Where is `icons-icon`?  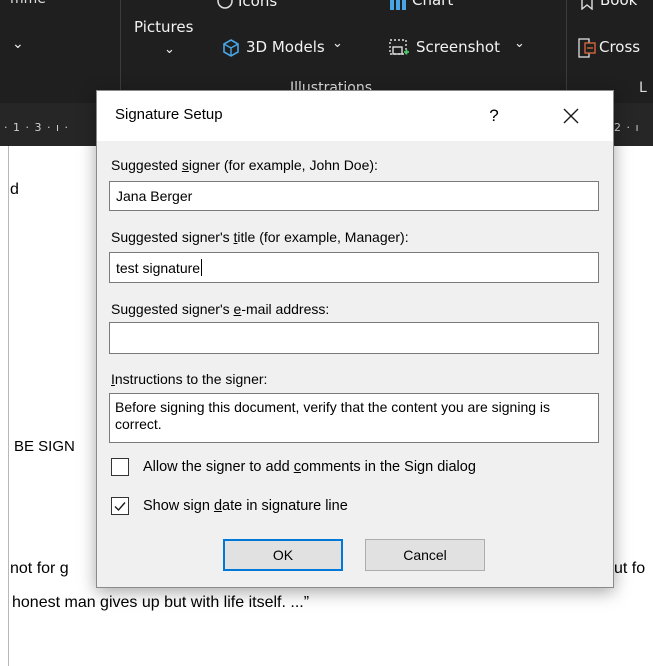 icons-icon is located at coordinates (225, 7).